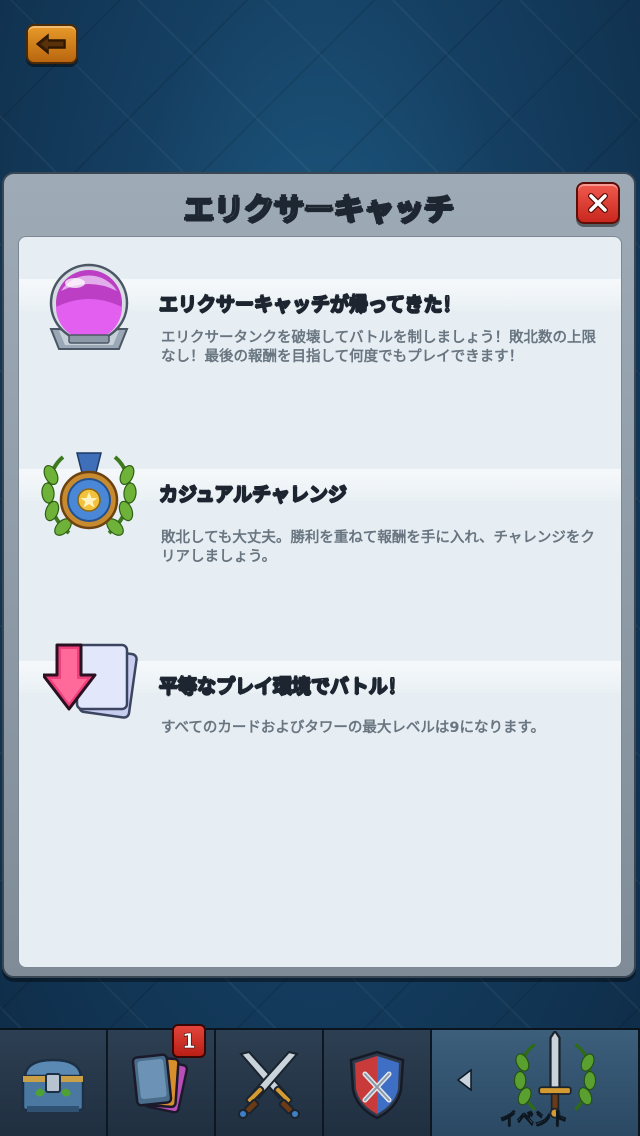 This screenshot has width=640, height=1136. Describe the element at coordinates (464, 1080) in the screenshot. I see `chevron-left-icon` at that location.